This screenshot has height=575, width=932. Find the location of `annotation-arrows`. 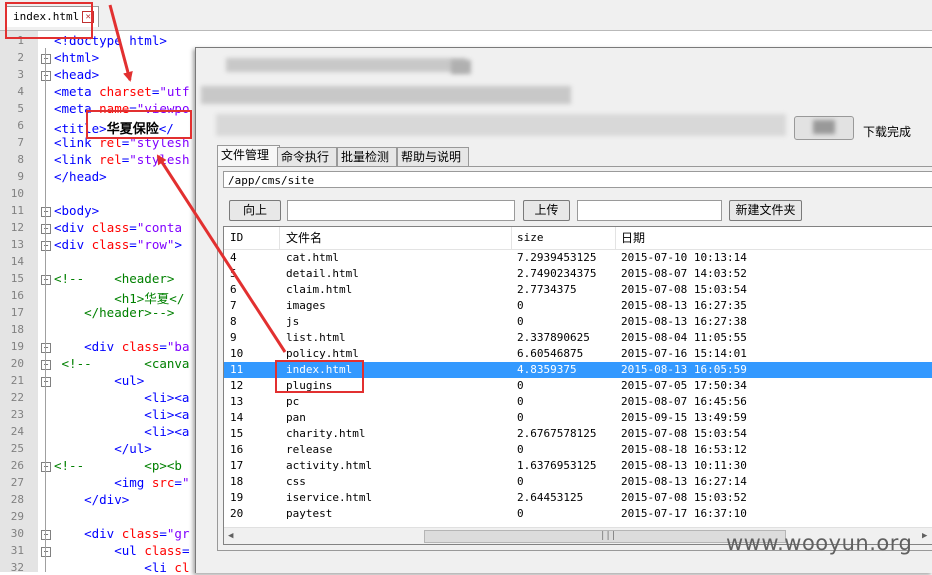

annotation-arrows is located at coordinates (197, 178).